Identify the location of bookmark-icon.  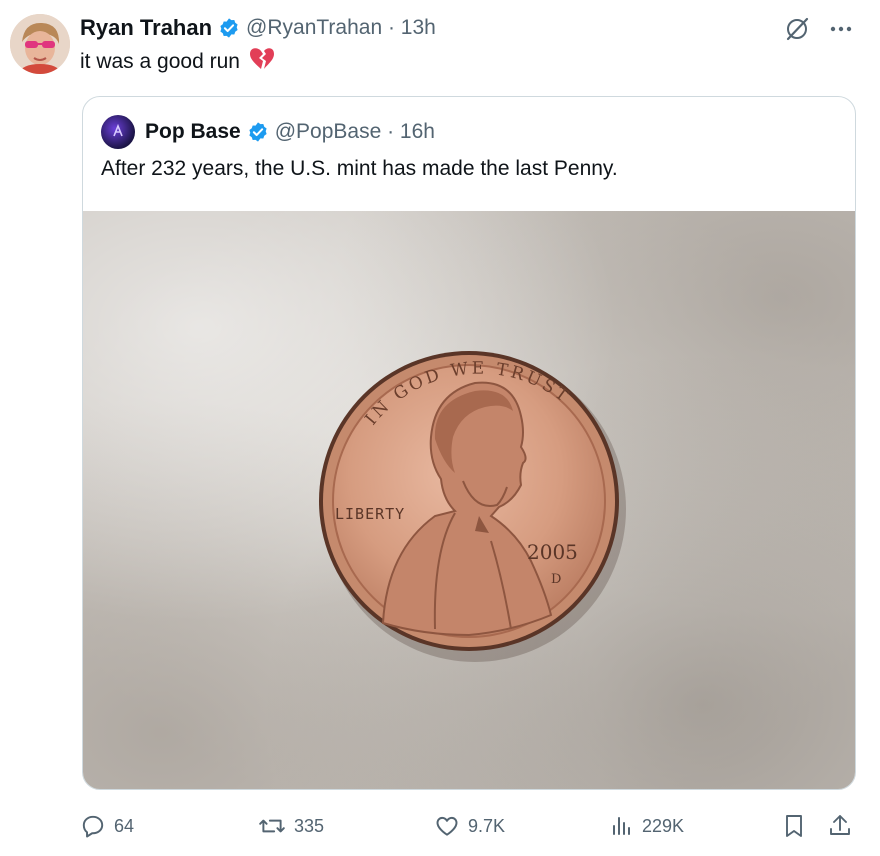
(794, 826).